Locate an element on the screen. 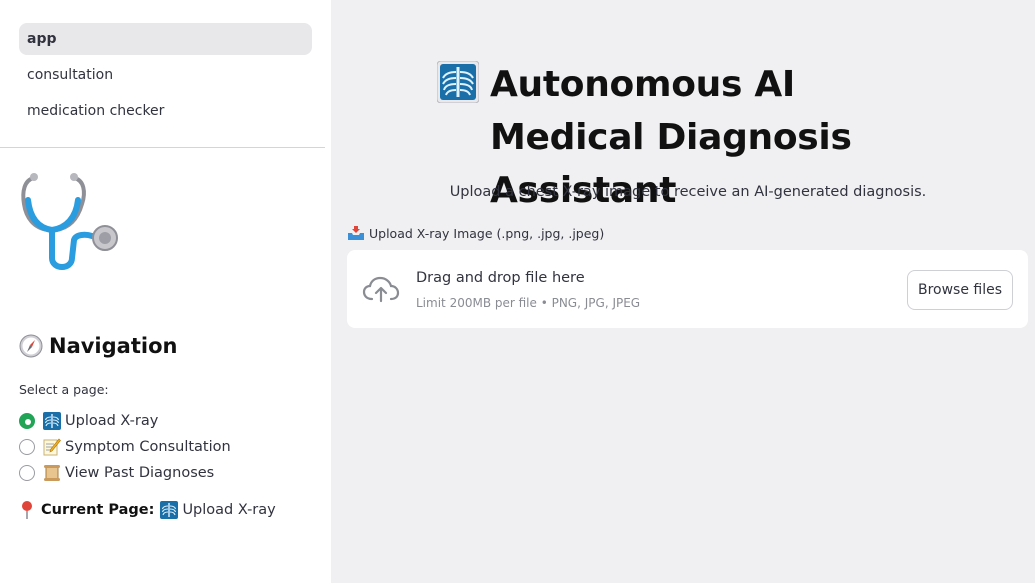  upload-label: Upload X-ray Image (.png, .jpg, .jpeg) is located at coordinates (475, 233).